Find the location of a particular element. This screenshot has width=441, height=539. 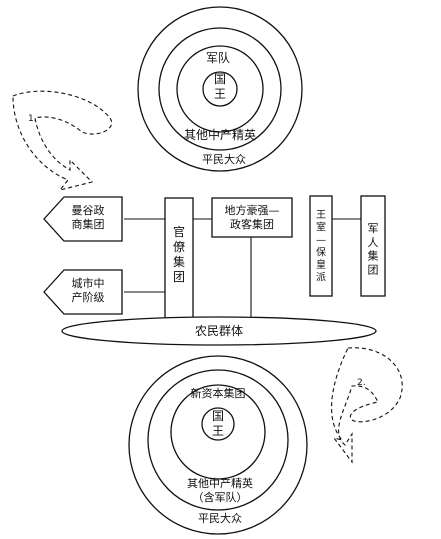

bottom-concentric-circles: 国王 新资本集团 其他中产精英（含军队） 平民大众 is located at coordinates (218, 445).